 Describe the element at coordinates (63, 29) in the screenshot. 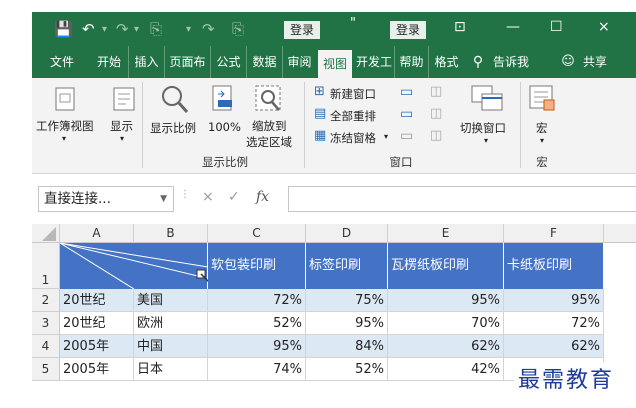

I see `save-icon: 💾` at that location.